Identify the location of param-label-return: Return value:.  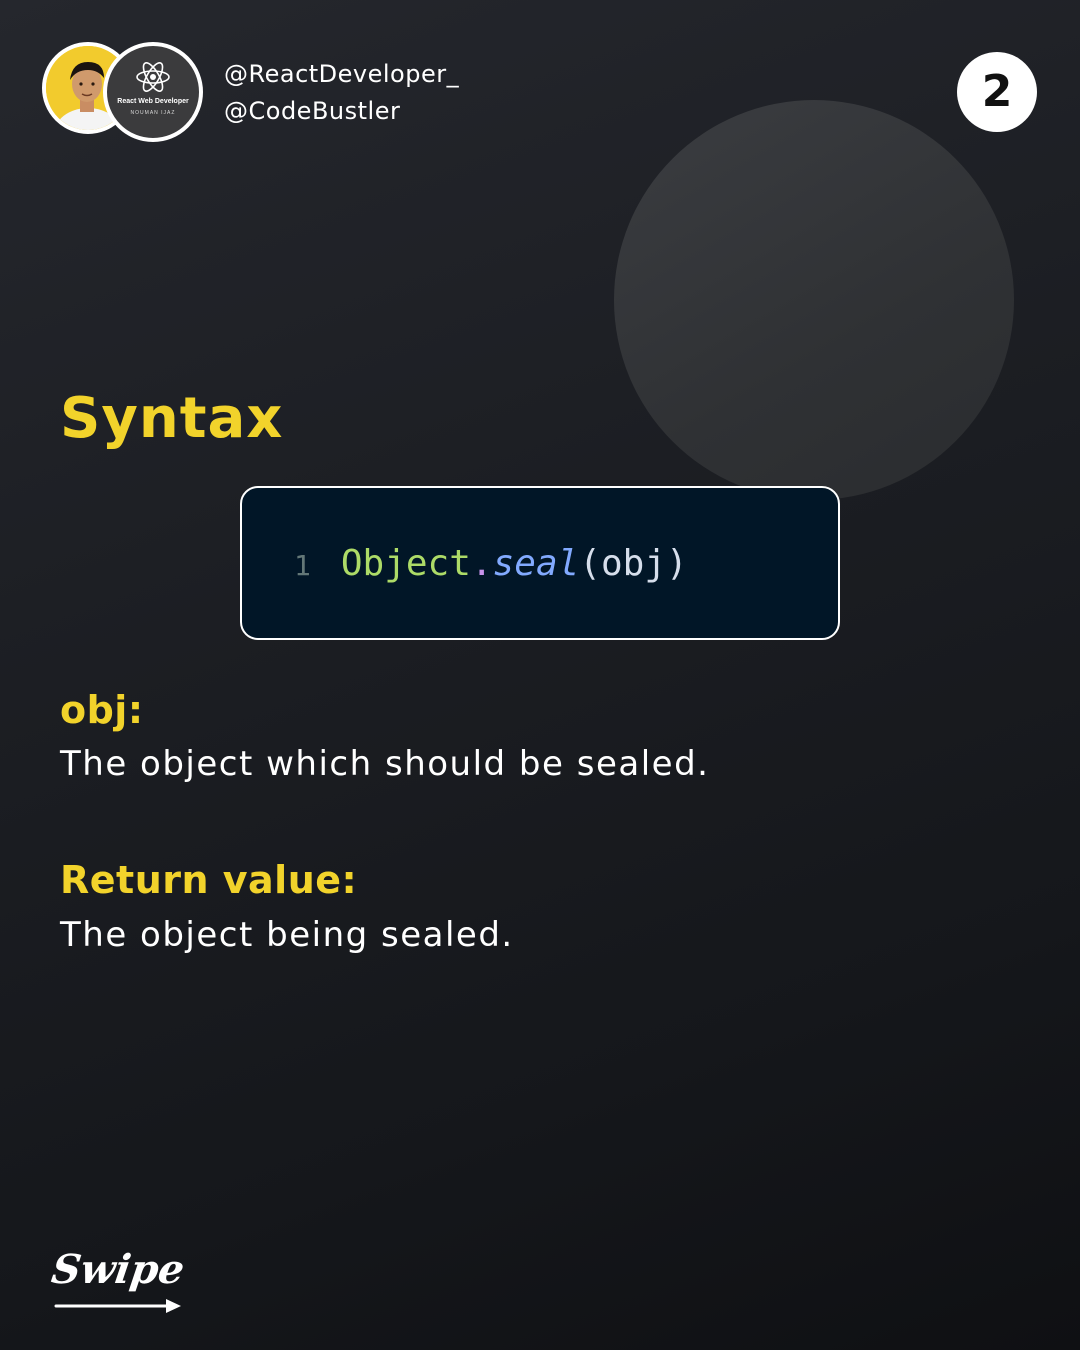
(209, 880).